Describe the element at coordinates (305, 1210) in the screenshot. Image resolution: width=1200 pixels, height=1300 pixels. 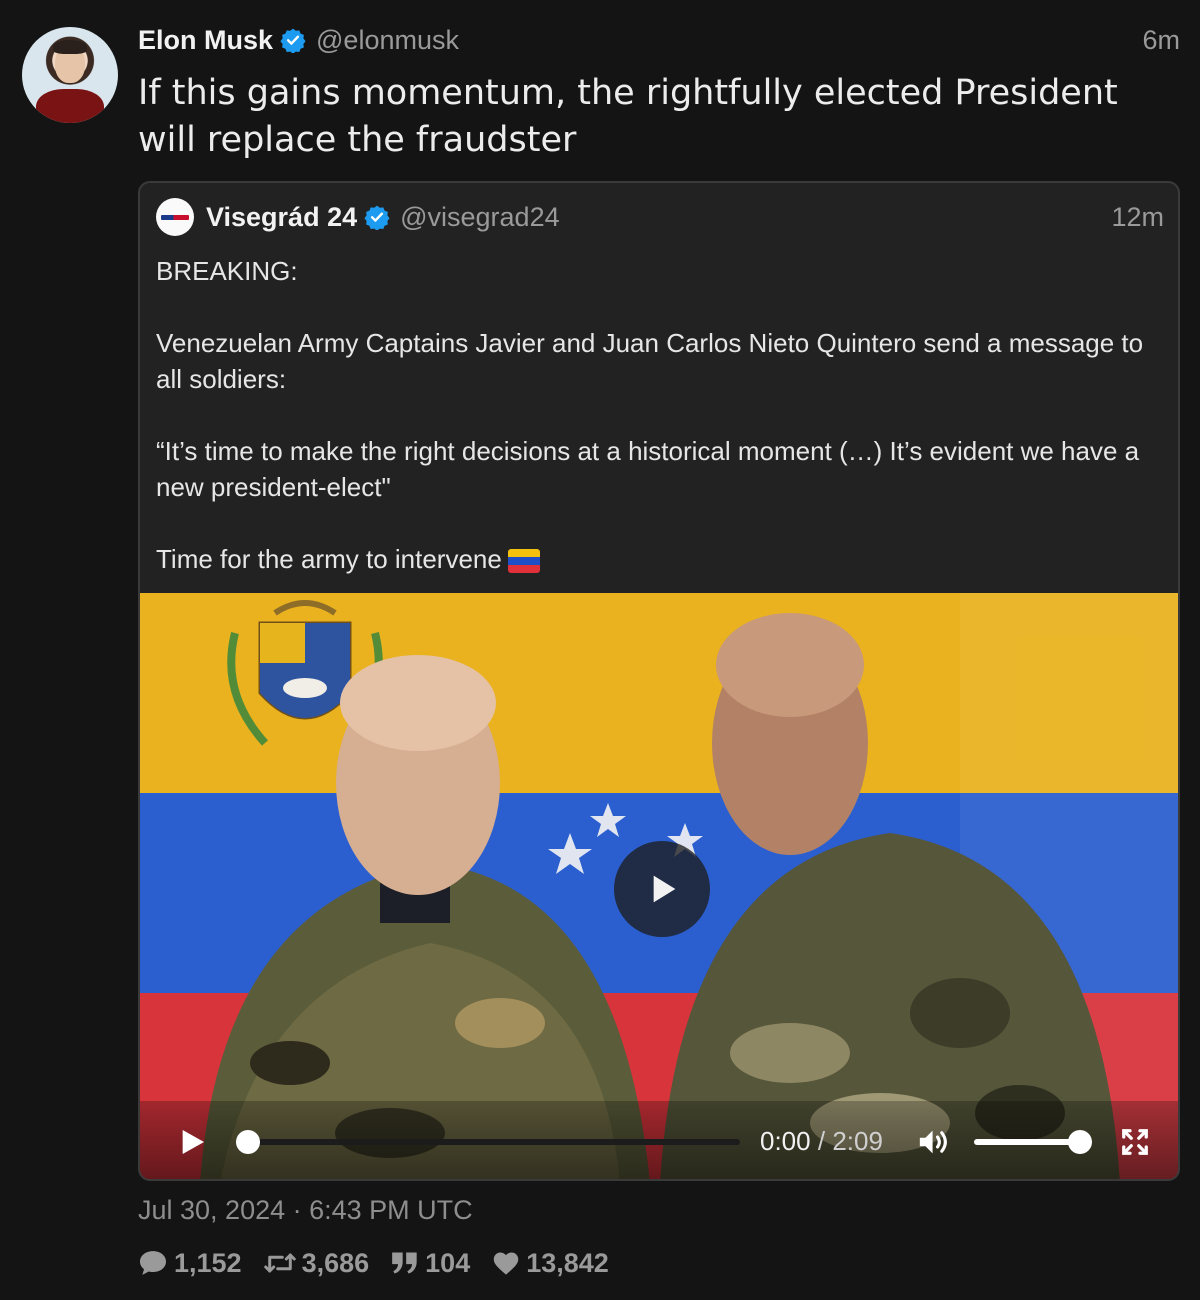
I see `tweet-date: Jul 30, 2024 · 6:43 PM UTC` at that location.